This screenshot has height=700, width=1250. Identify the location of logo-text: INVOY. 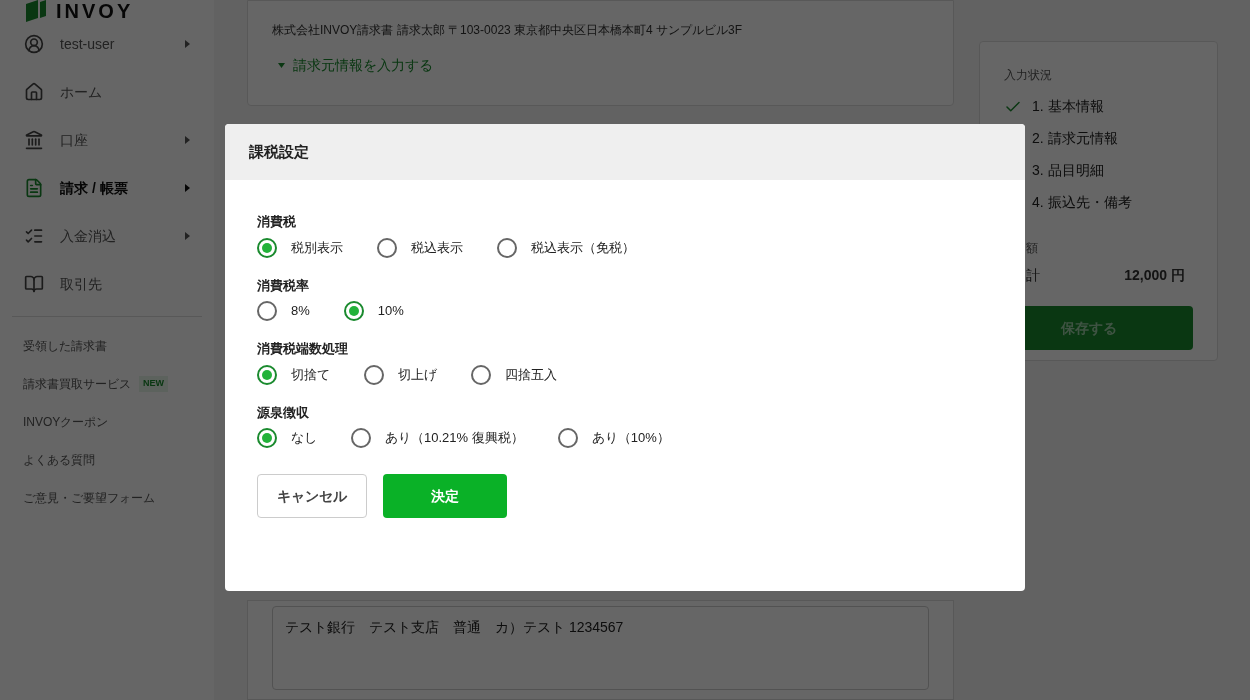
(95, 11).